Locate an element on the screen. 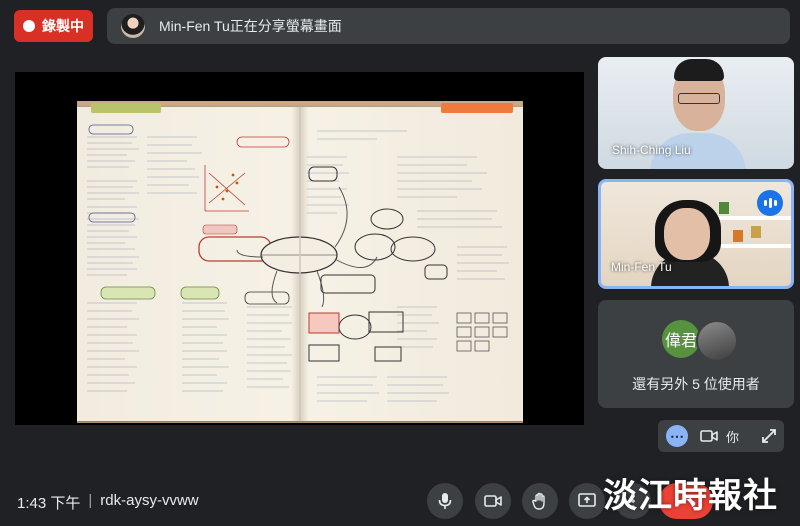 The width and height of the screenshot is (800, 526). other-participants-tile: 偉君 還有另外 5 位使用者 is located at coordinates (696, 354).